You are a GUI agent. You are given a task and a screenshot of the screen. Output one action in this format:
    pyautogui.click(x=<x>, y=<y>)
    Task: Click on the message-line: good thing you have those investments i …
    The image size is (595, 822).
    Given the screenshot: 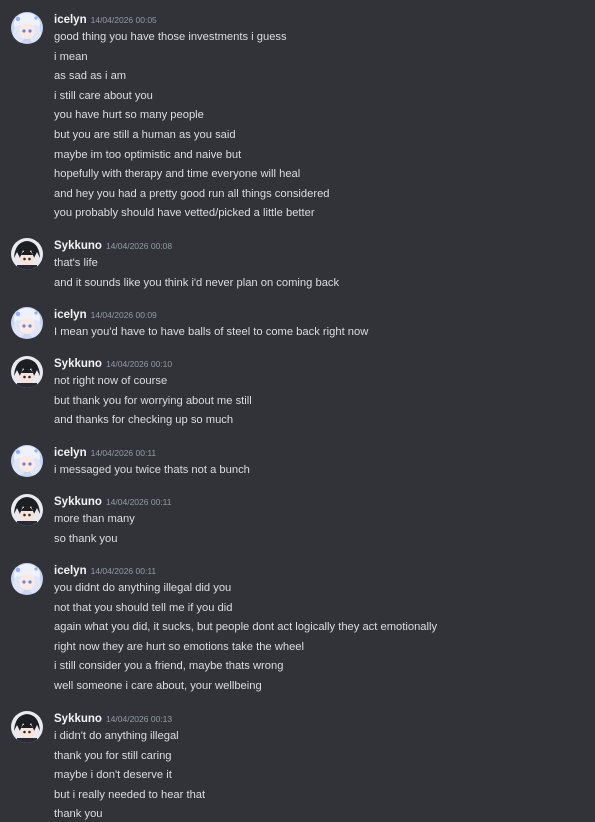 What is the action you would take?
    pyautogui.click(x=170, y=37)
    